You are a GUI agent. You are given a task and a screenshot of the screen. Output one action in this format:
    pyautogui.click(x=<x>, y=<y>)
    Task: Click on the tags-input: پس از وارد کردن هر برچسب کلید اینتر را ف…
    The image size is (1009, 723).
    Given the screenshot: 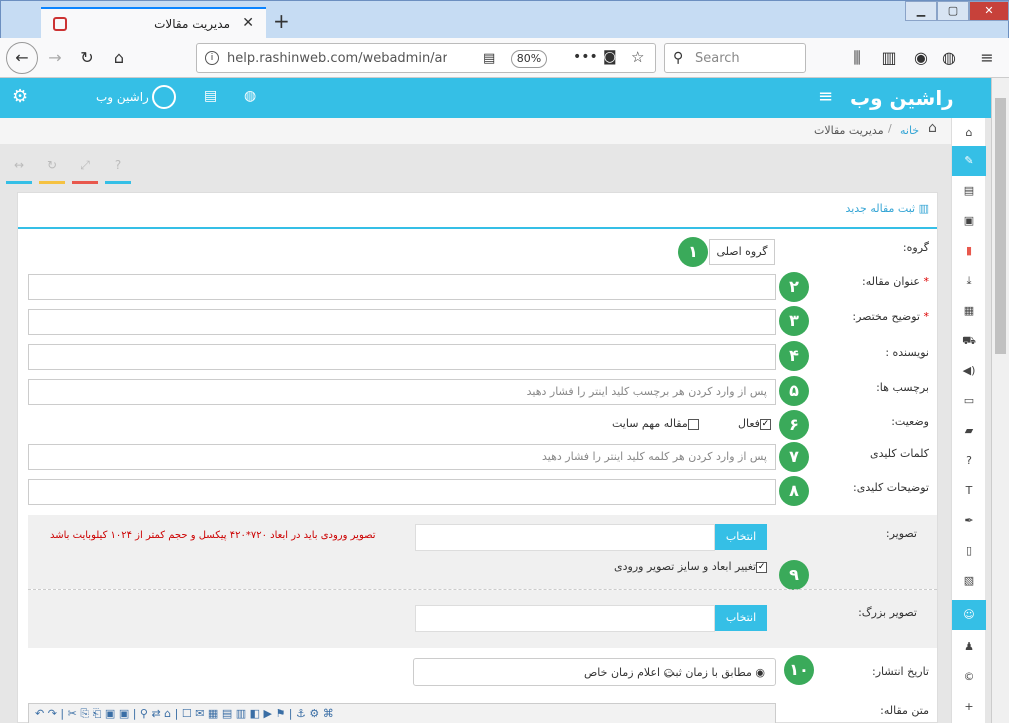 What is the action you would take?
    pyautogui.click(x=402, y=392)
    